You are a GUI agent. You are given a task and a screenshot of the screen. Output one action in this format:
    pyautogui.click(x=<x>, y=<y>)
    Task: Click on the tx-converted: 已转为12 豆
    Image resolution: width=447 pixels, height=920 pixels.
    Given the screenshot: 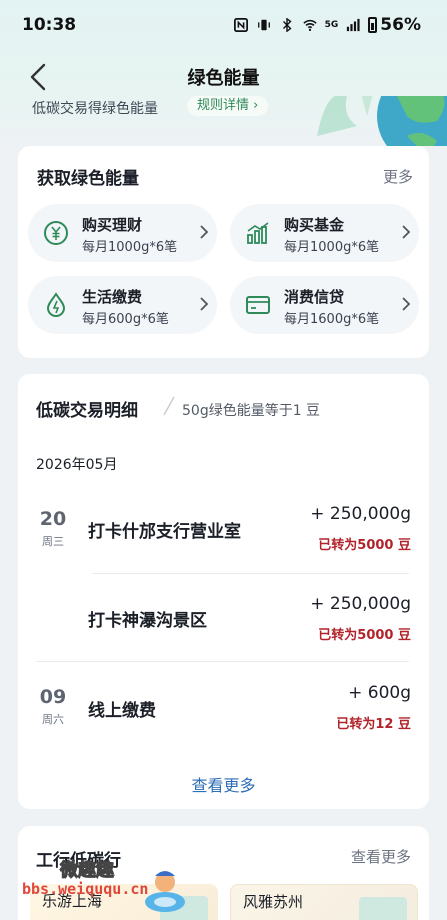 What is the action you would take?
    pyautogui.click(x=373, y=724)
    